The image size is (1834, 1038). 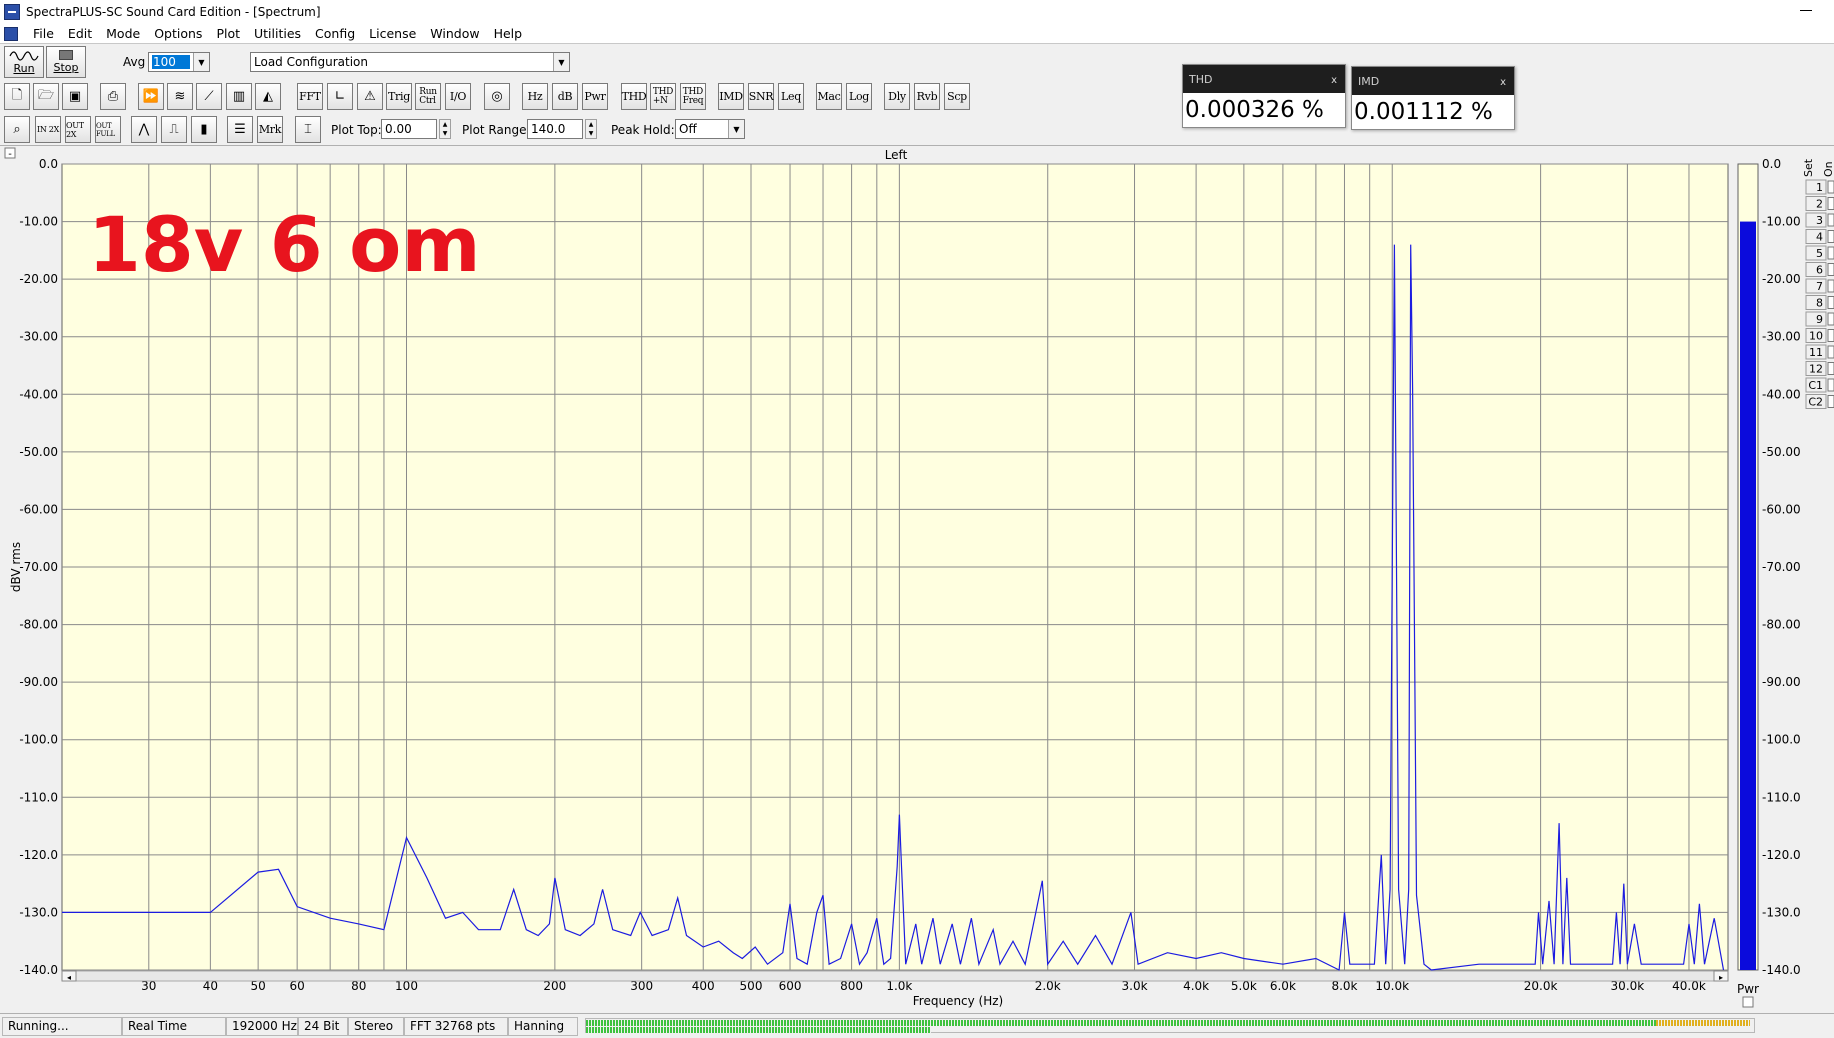 What do you see at coordinates (392, 33) in the screenshot?
I see `menu-license: License` at bounding box center [392, 33].